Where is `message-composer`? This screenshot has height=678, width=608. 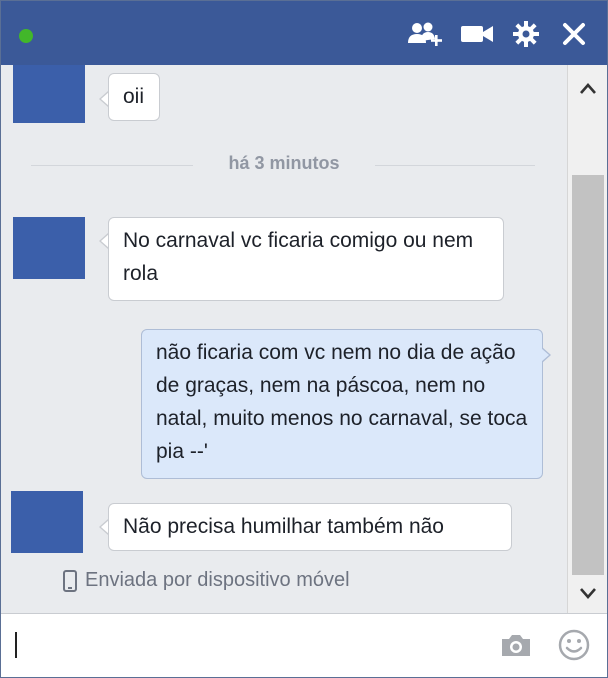
message-composer is located at coordinates (304, 645).